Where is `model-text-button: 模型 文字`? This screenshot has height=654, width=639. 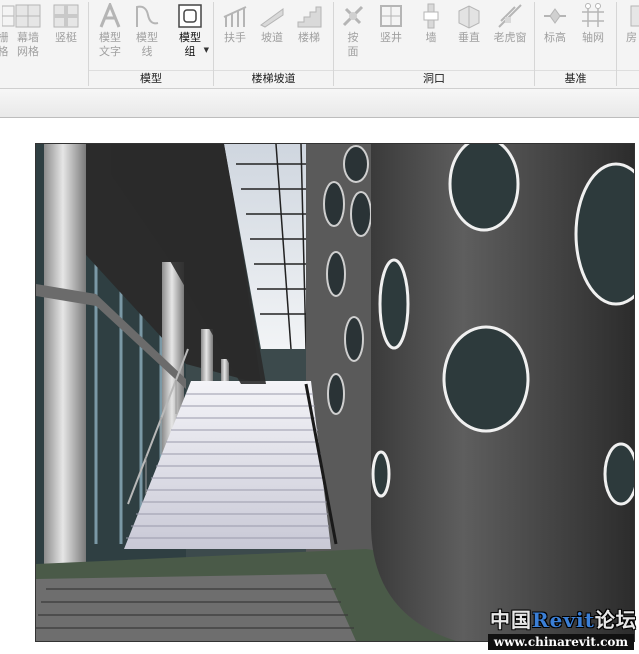
model-text-button: 模型 文字 is located at coordinates (110, 35).